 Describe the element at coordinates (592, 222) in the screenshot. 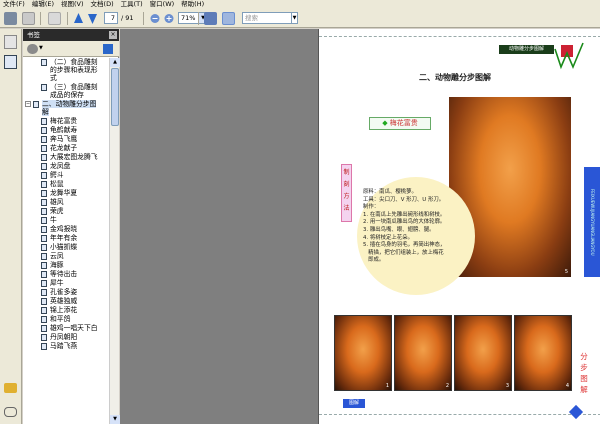

I see `side-blue-bar: FEIXUEWUJIANGYUANGLIANGYOU` at that location.